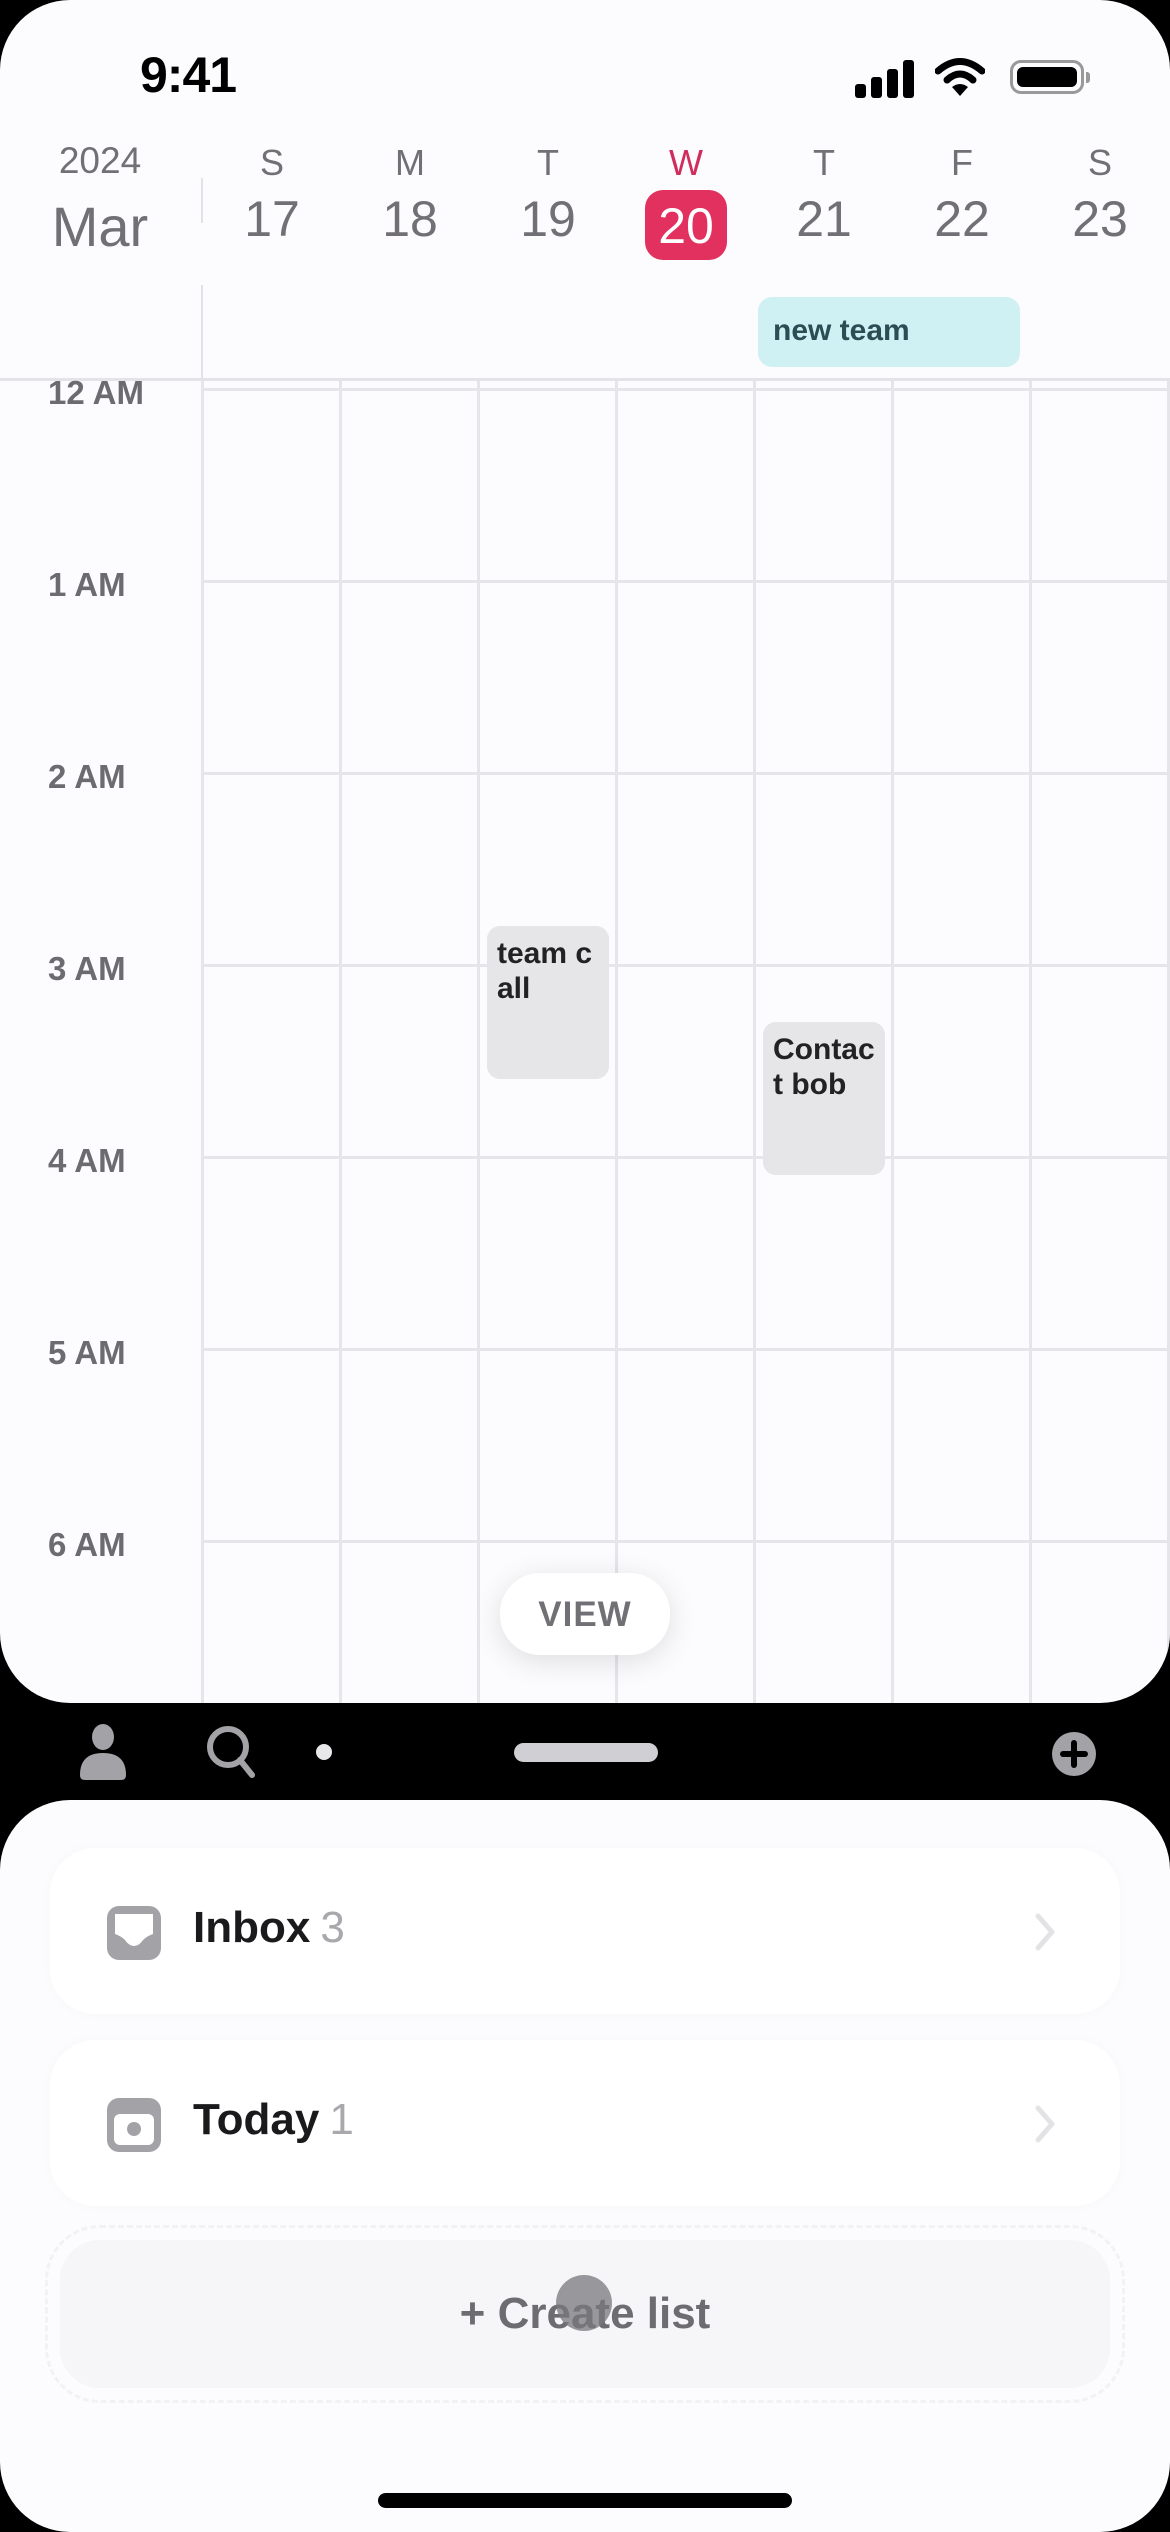 Image resolution: width=1170 pixels, height=2532 pixels. Describe the element at coordinates (824, 219) in the screenshot. I see `day-date: 21` at that location.